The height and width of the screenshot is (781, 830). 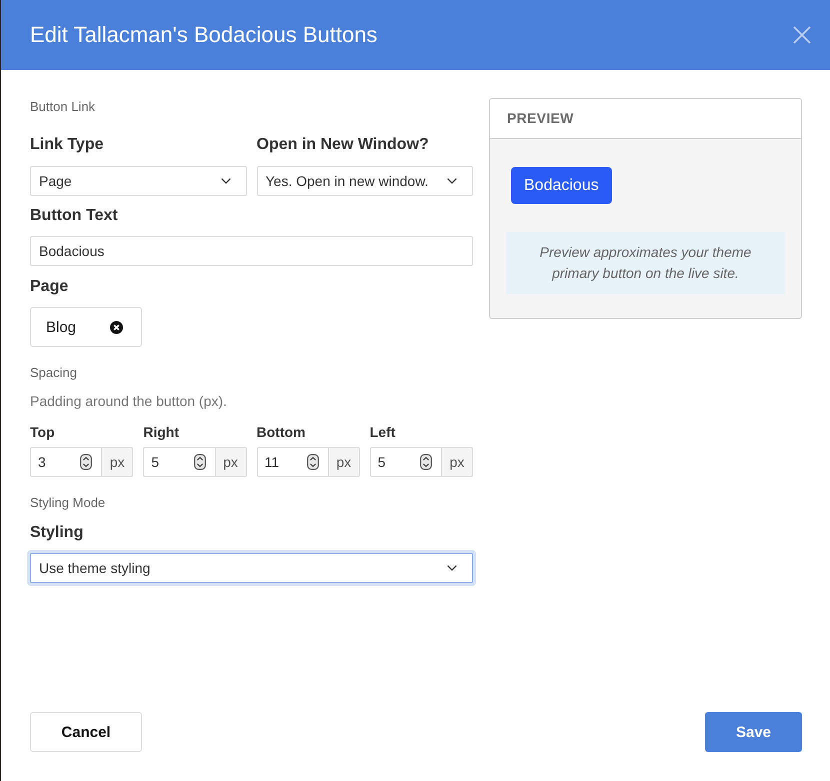 What do you see at coordinates (138, 181) in the screenshot?
I see `link-type-select: Page` at bounding box center [138, 181].